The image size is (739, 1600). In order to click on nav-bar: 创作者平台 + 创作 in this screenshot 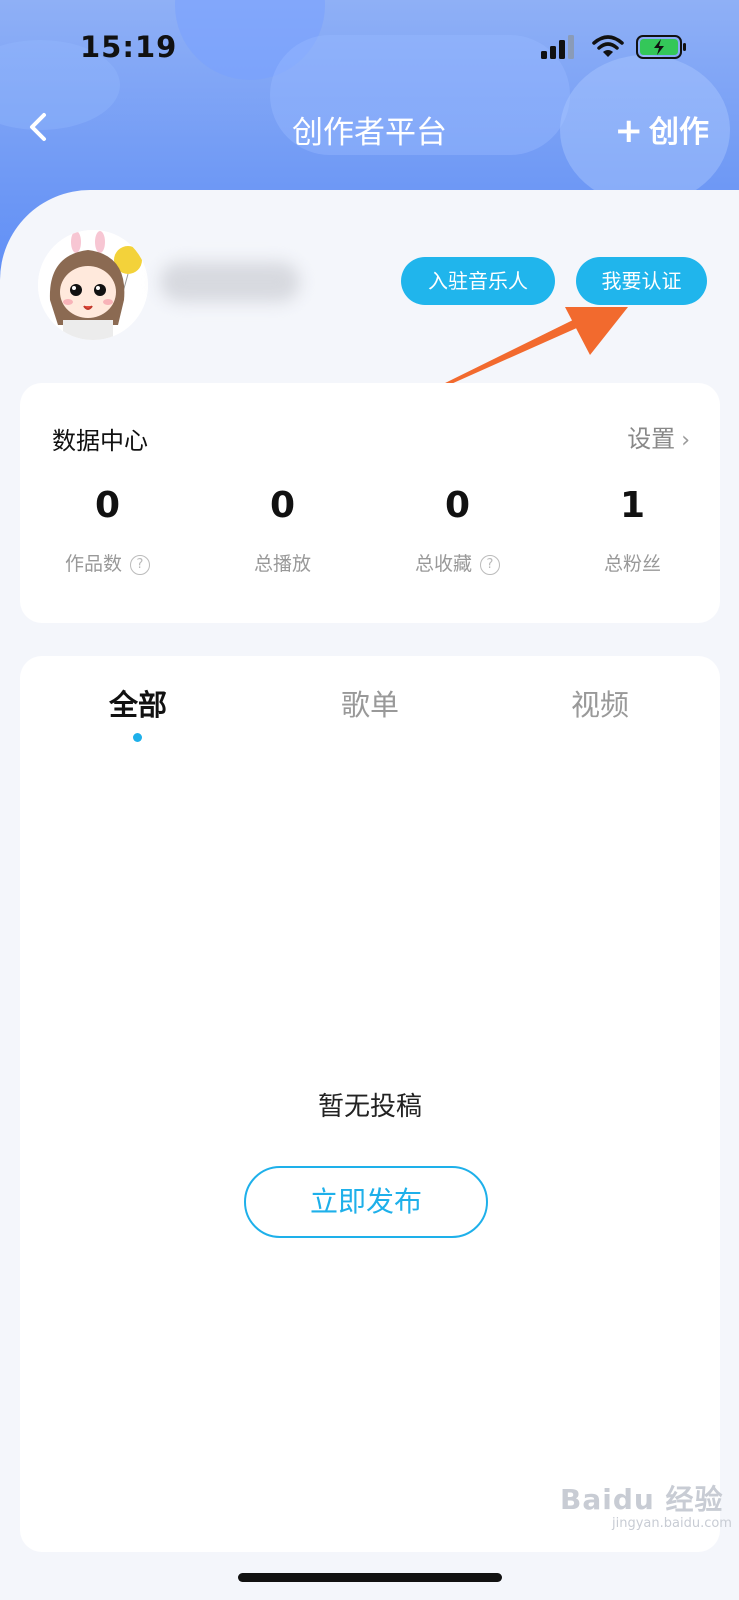, I will do `click(369, 130)`.